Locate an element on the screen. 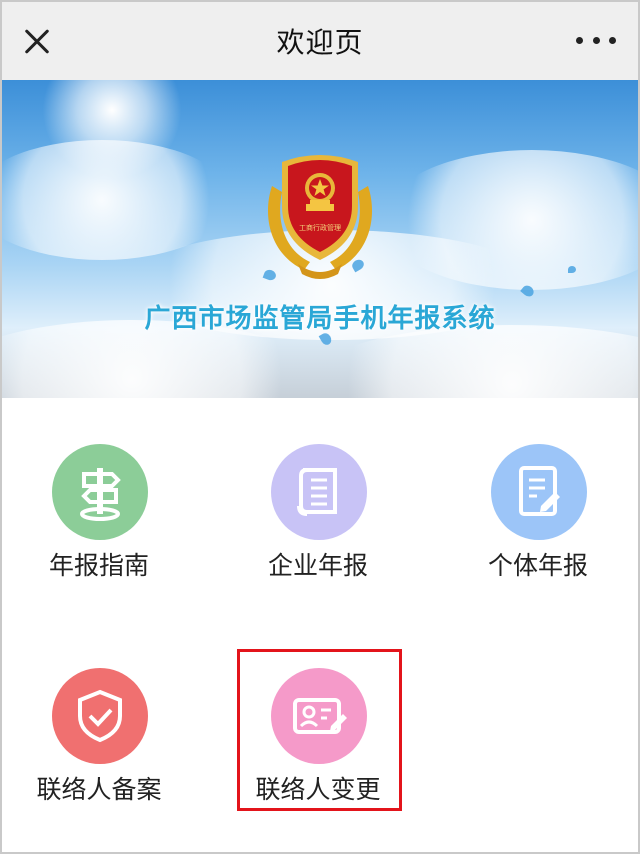  page-title: 欢迎页 is located at coordinates (320, 42).